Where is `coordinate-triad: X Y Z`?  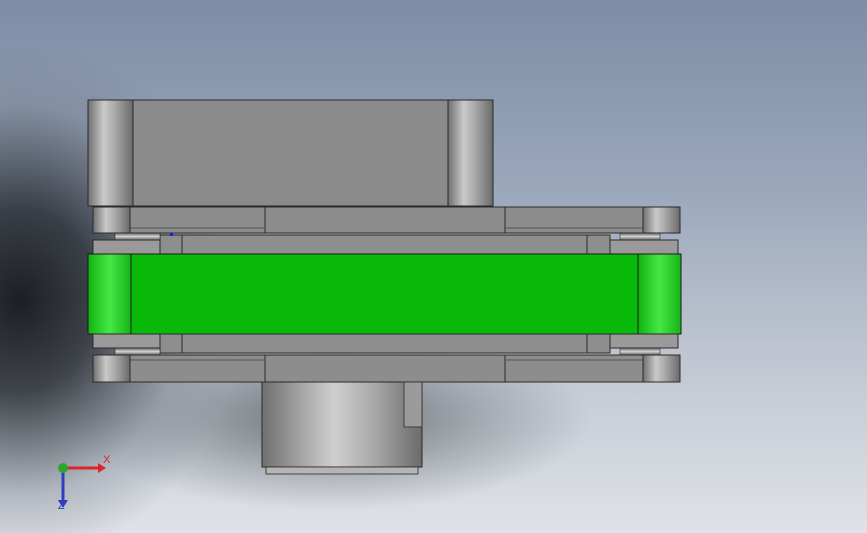
coordinate-triad: X Y Z is located at coordinates (85, 483).